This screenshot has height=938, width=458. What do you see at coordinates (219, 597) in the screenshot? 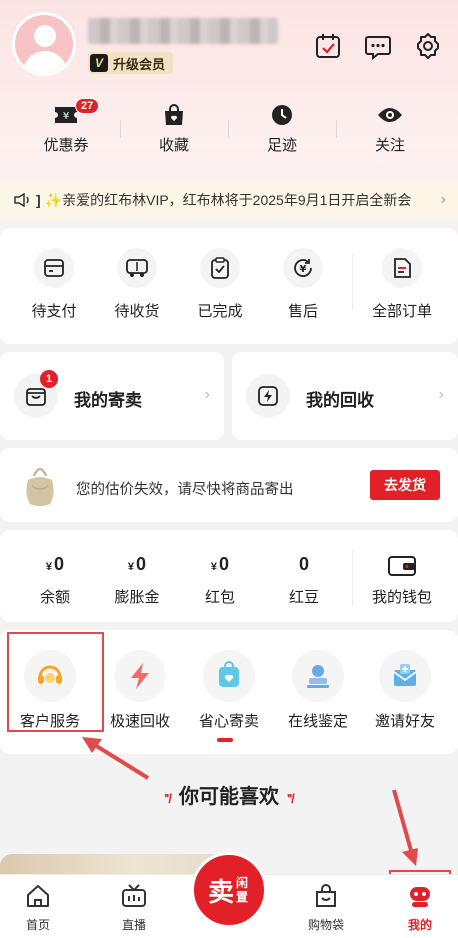
I see `redpacket-label: 红包` at bounding box center [219, 597].